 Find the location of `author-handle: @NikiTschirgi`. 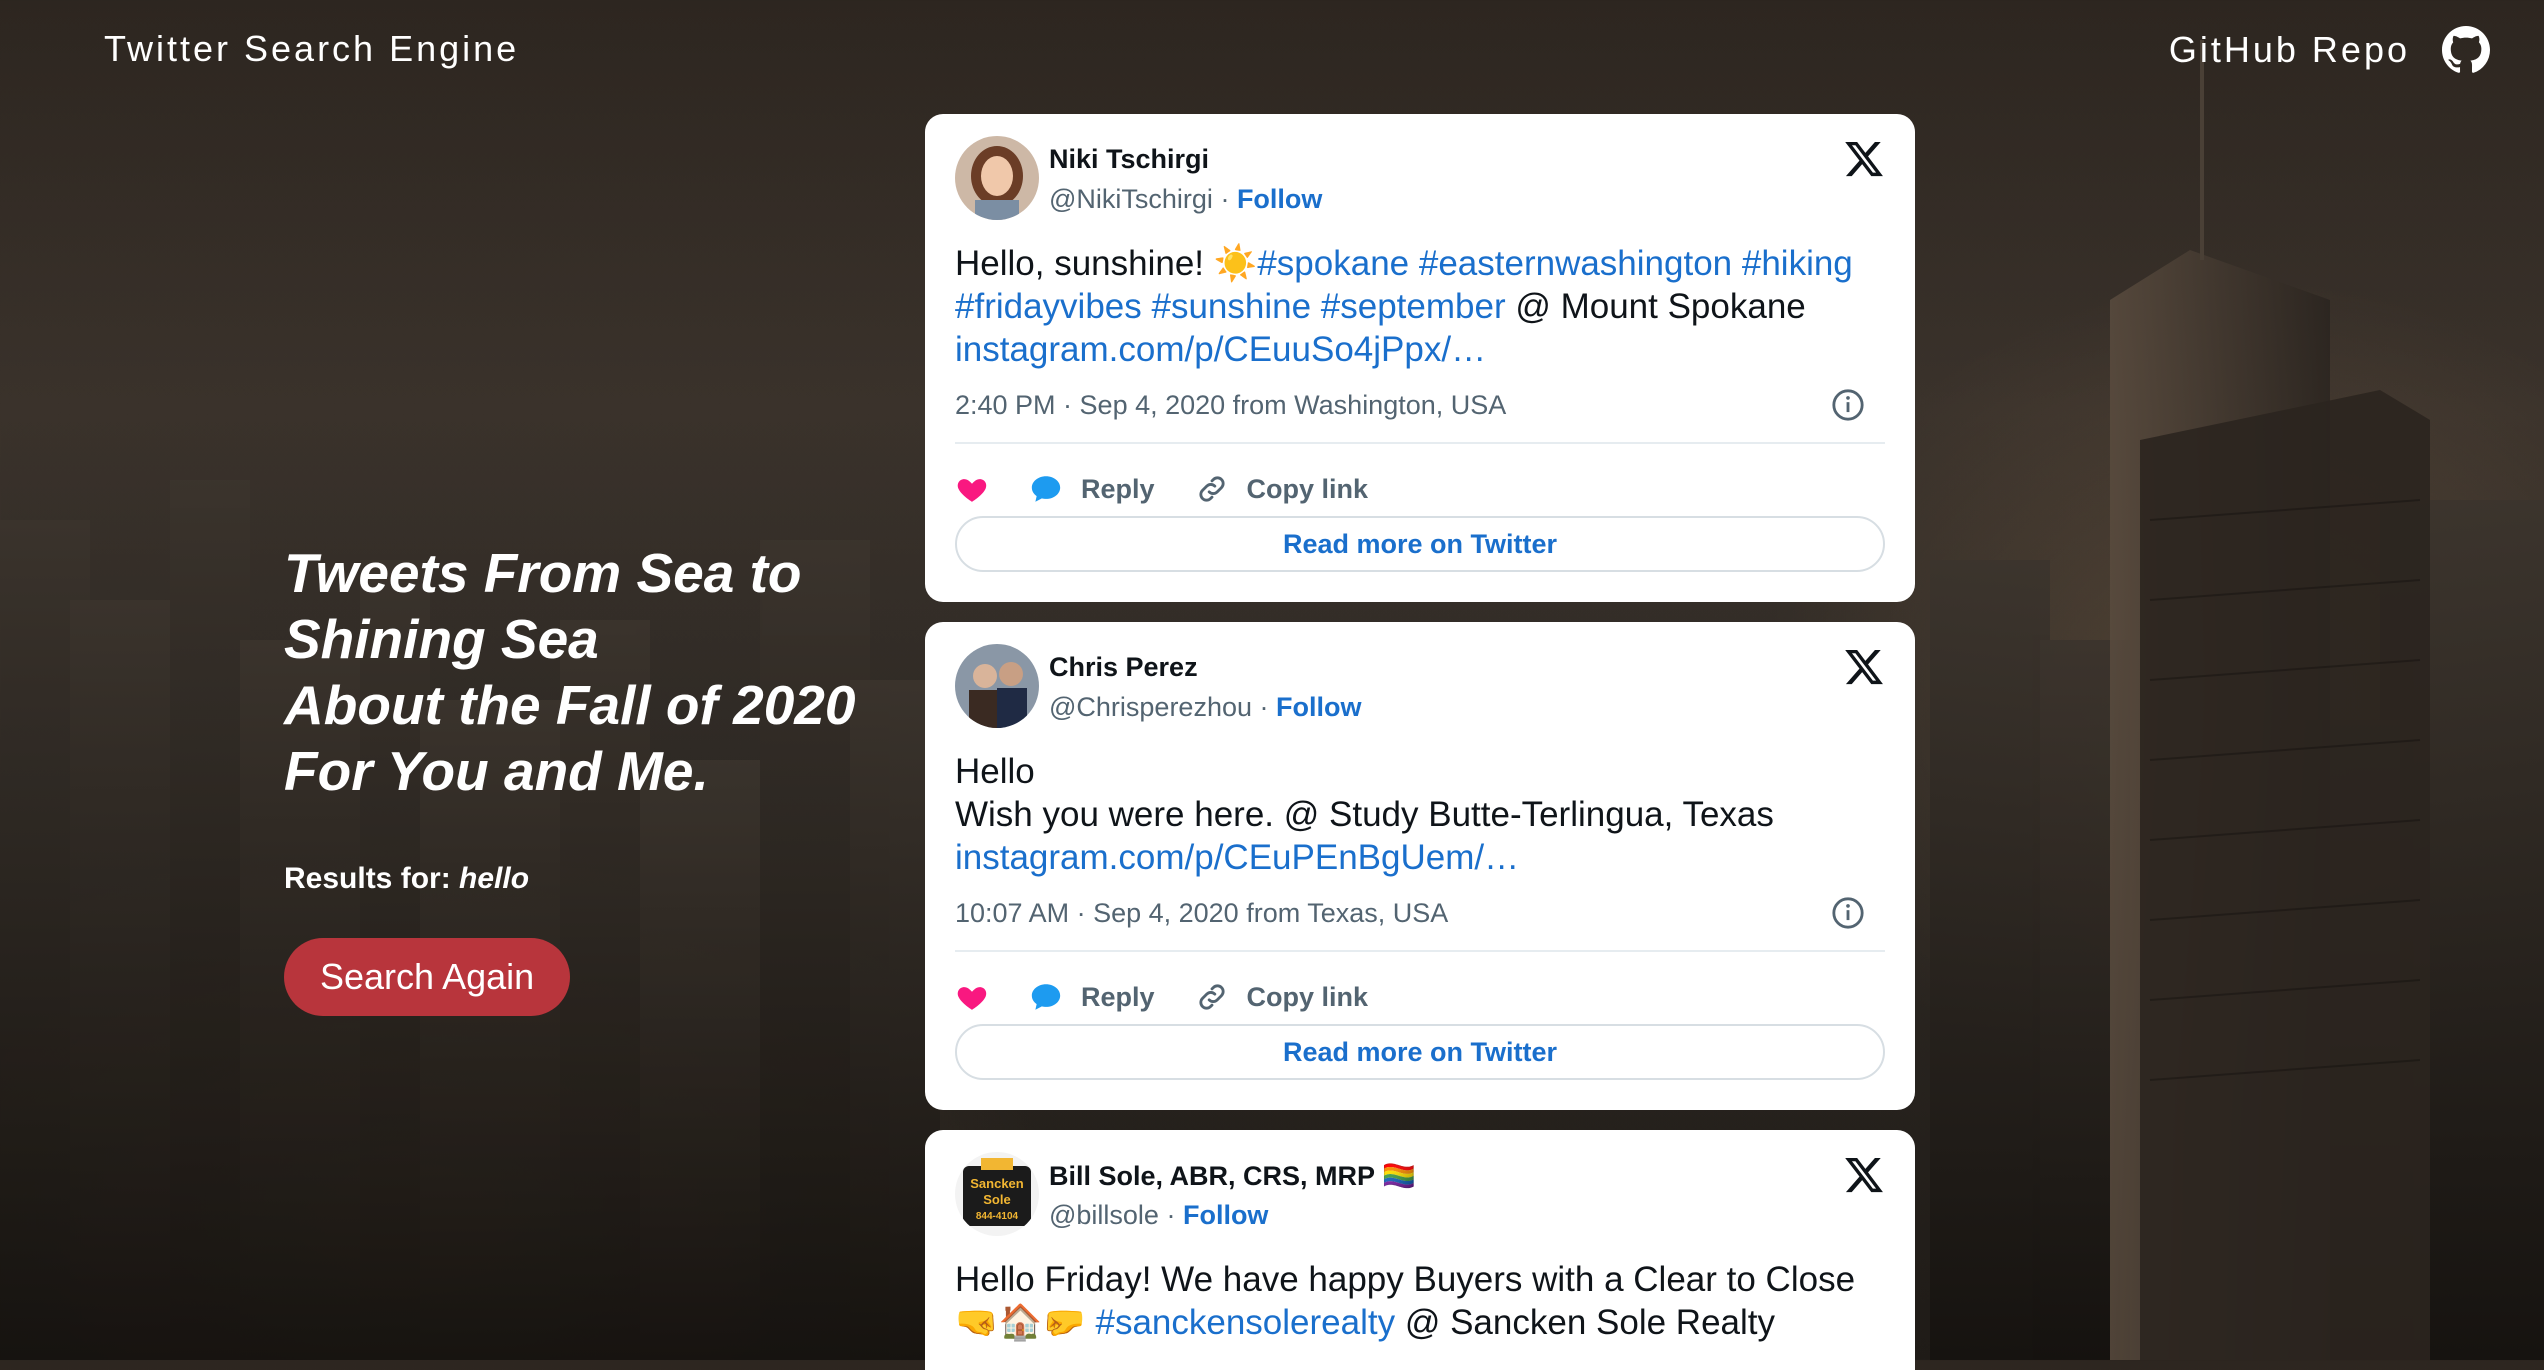

author-handle: @NikiTschirgi is located at coordinates (1131, 199).